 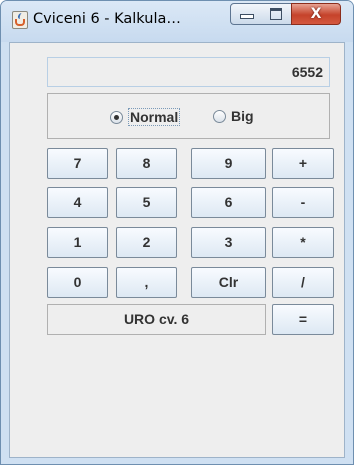 I want to click on minimize-button, so click(x=246, y=14).